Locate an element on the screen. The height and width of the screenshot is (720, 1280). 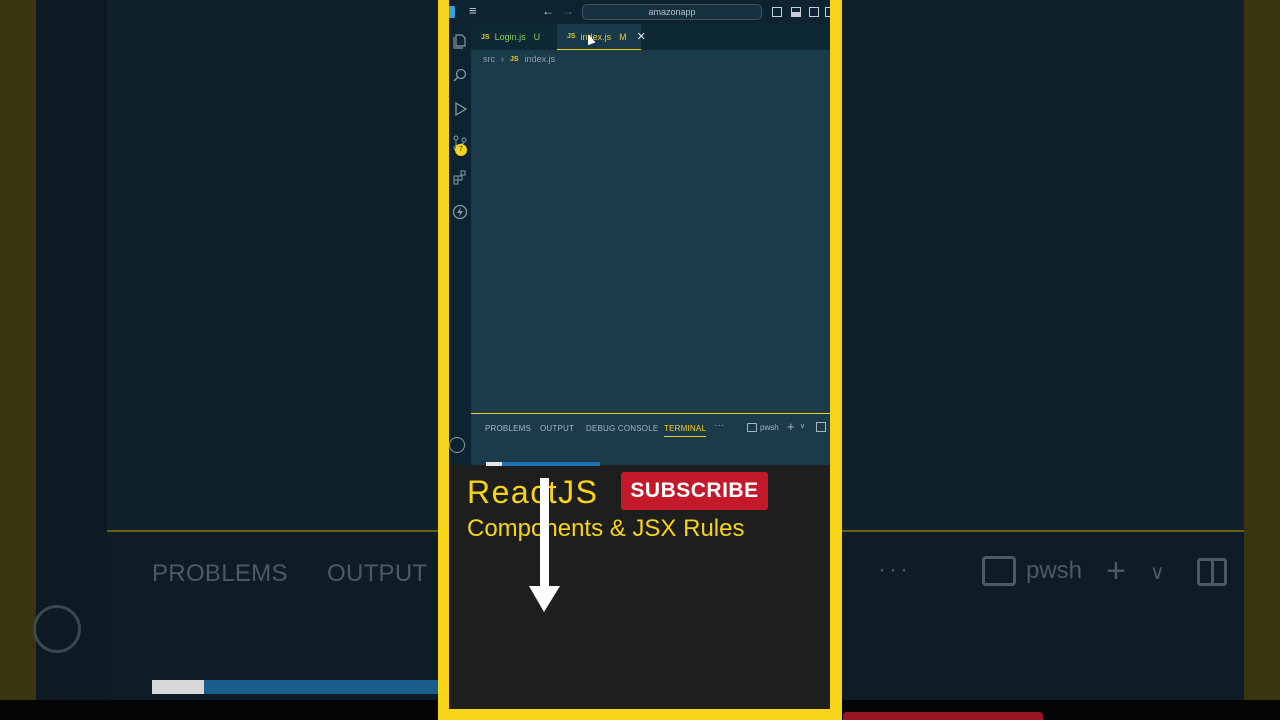
background-plus-icon: + is located at coordinates (1116, 571).